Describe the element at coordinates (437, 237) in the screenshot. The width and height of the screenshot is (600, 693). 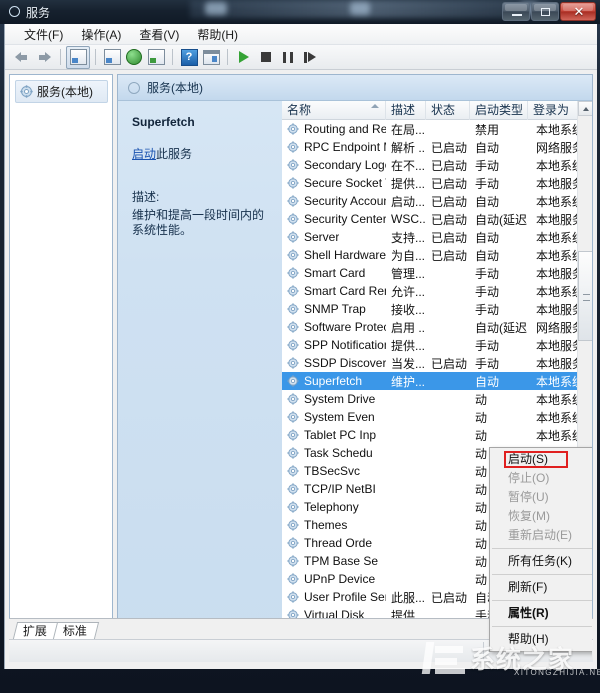
I see `table-row: Server 支持... 已启动 自动 本地系统` at that location.